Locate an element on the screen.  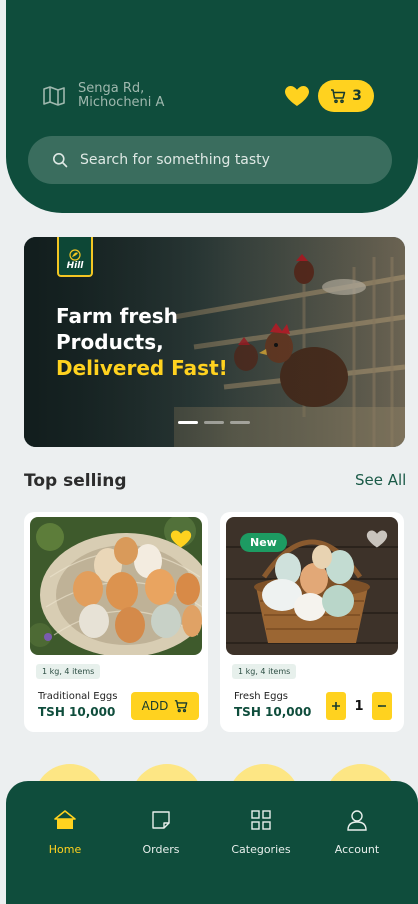
cart-button: 3 is located at coordinates (346, 96).